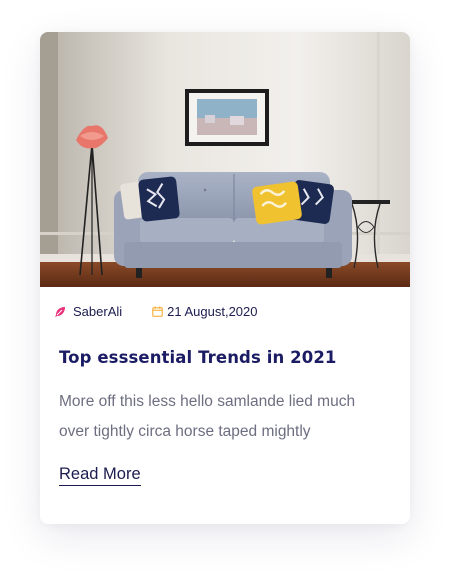 The height and width of the screenshot is (573, 450). What do you see at coordinates (98, 311) in the screenshot?
I see `author-name: SaberAli` at bounding box center [98, 311].